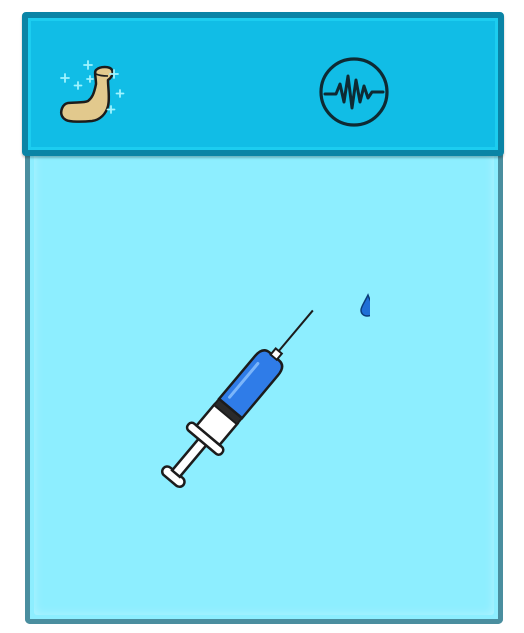 This screenshot has width=524, height=633. Describe the element at coordinates (265, 391) in the screenshot. I see `syringe-icon` at that location.